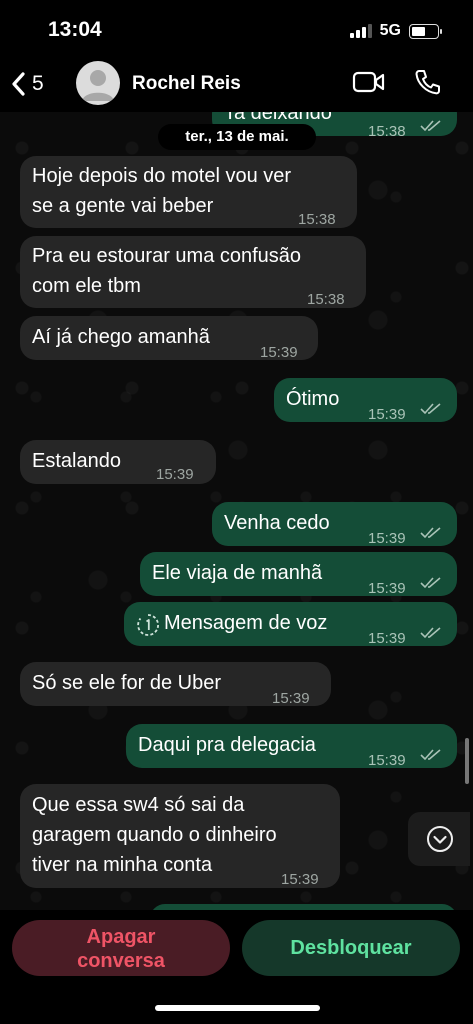 Image resolution: width=473 pixels, height=1024 pixels. I want to click on network-type: 5G, so click(390, 30).